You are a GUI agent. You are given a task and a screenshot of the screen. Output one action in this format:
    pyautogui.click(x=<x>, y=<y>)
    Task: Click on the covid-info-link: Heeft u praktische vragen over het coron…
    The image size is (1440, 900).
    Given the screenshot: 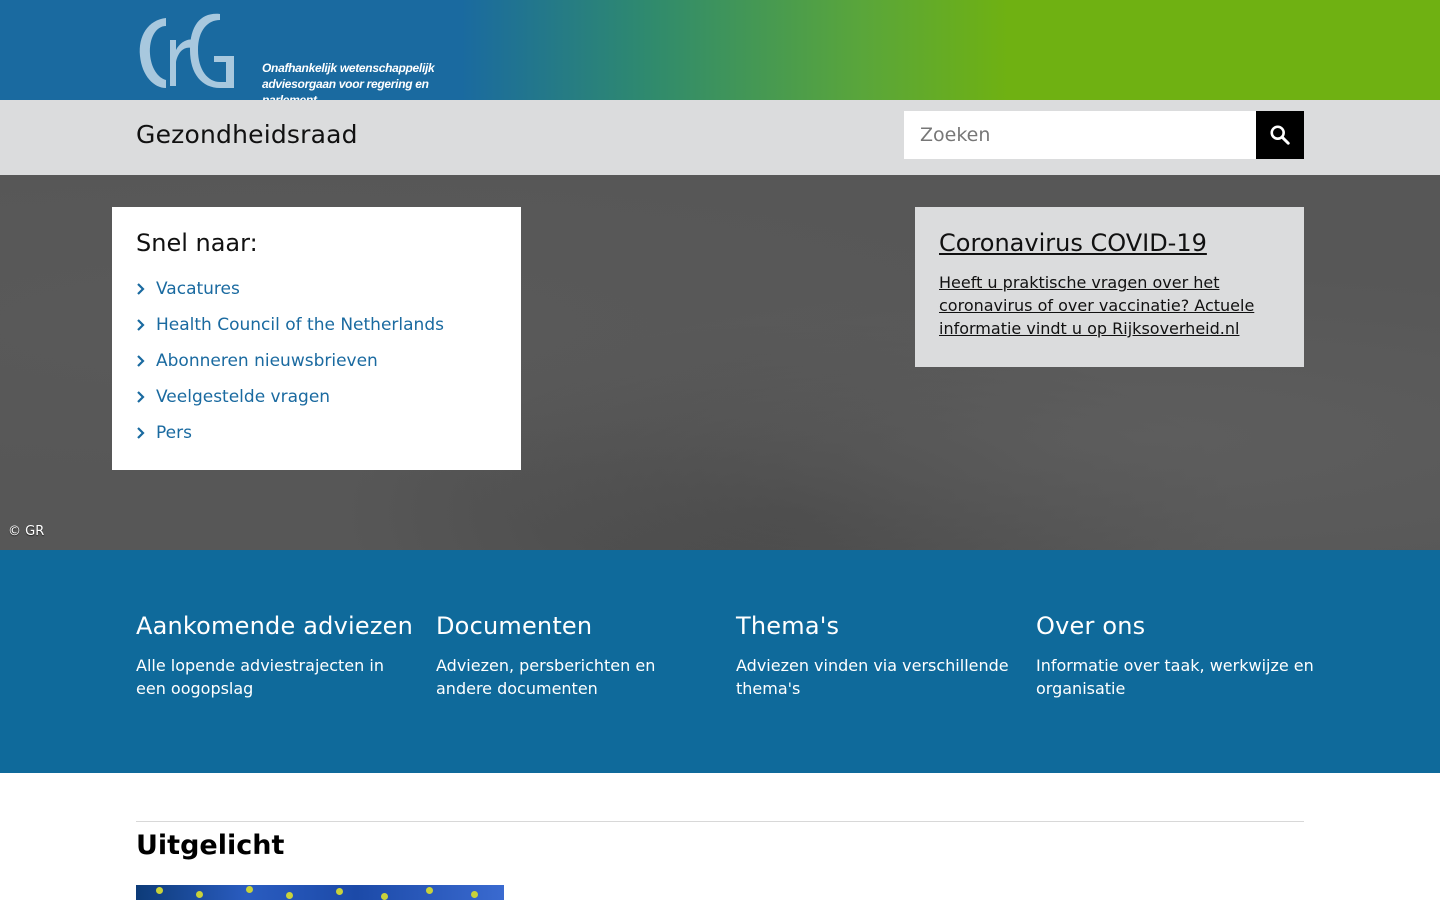 What is the action you would take?
    pyautogui.click(x=1109, y=305)
    